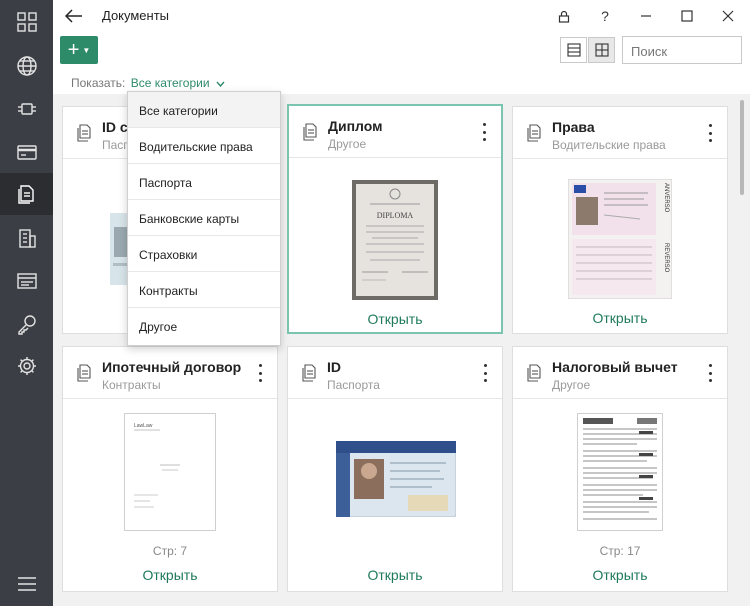 This screenshot has height=606, width=750. I want to click on page-count: Стр: 7, so click(170, 551).